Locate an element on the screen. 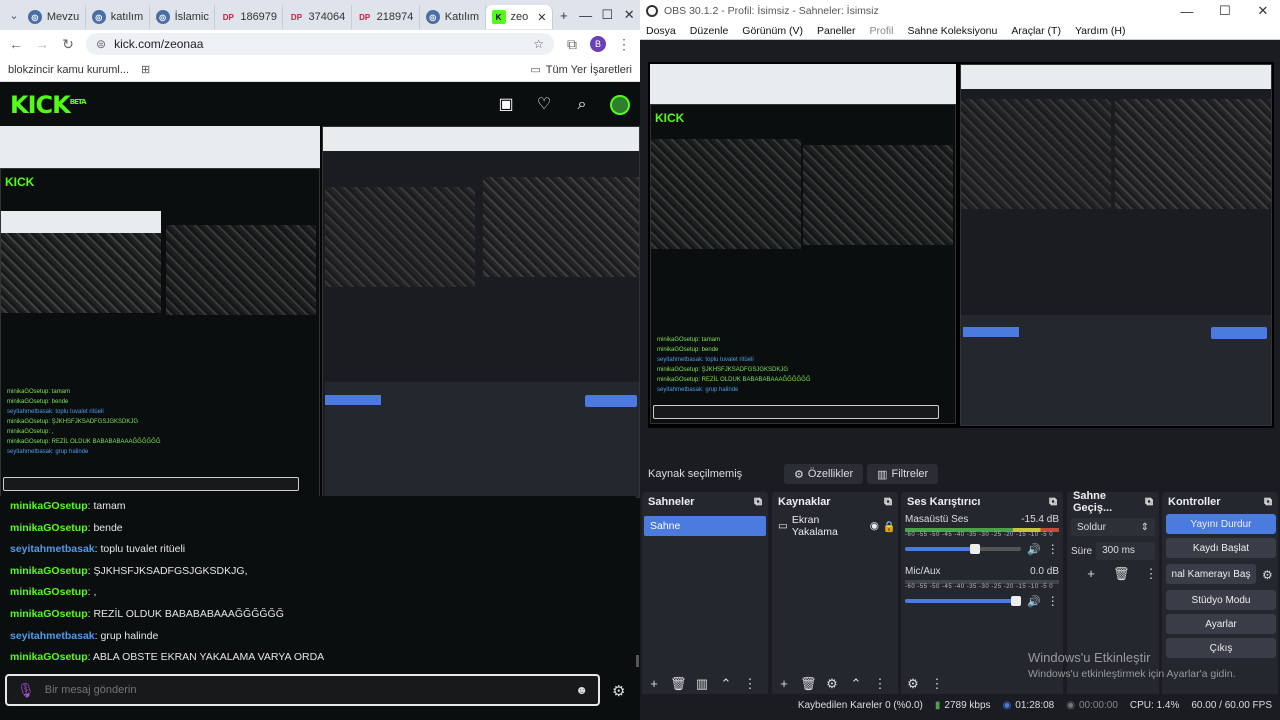 The image size is (1280, 720). tab-2: ◎ İslamic is located at coordinates (183, 17).